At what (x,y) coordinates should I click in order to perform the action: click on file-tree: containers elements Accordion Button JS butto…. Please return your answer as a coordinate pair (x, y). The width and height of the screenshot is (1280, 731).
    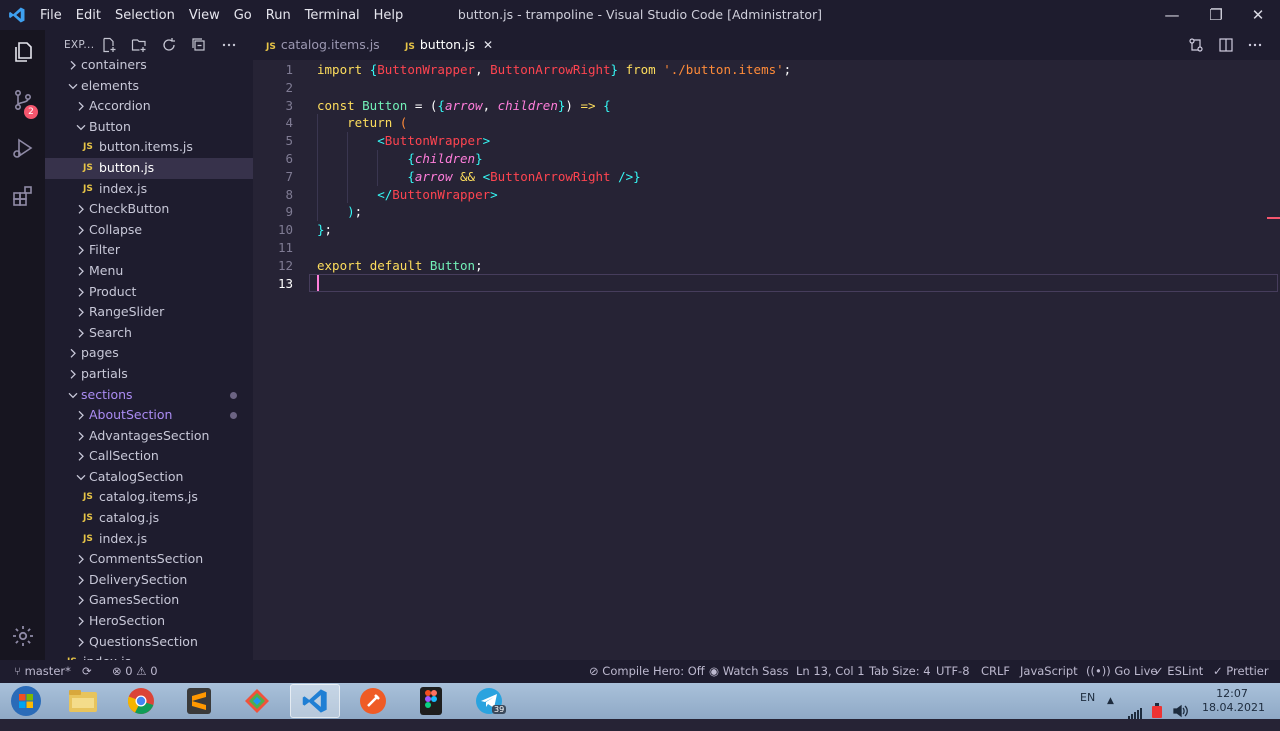
    Looking at the image, I should click on (149, 357).